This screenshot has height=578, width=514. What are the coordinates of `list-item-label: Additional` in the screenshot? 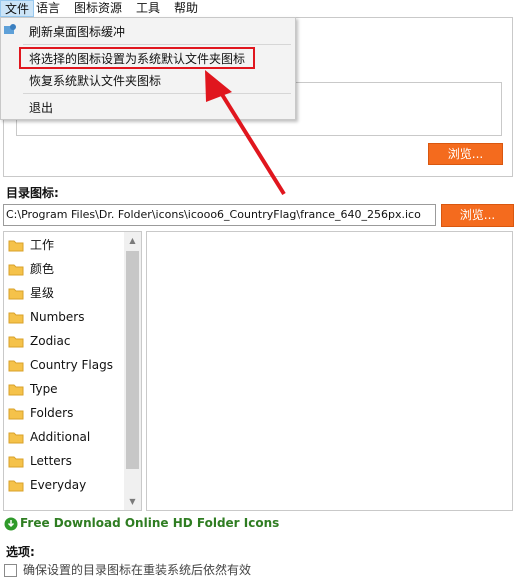 It's located at (60, 437).